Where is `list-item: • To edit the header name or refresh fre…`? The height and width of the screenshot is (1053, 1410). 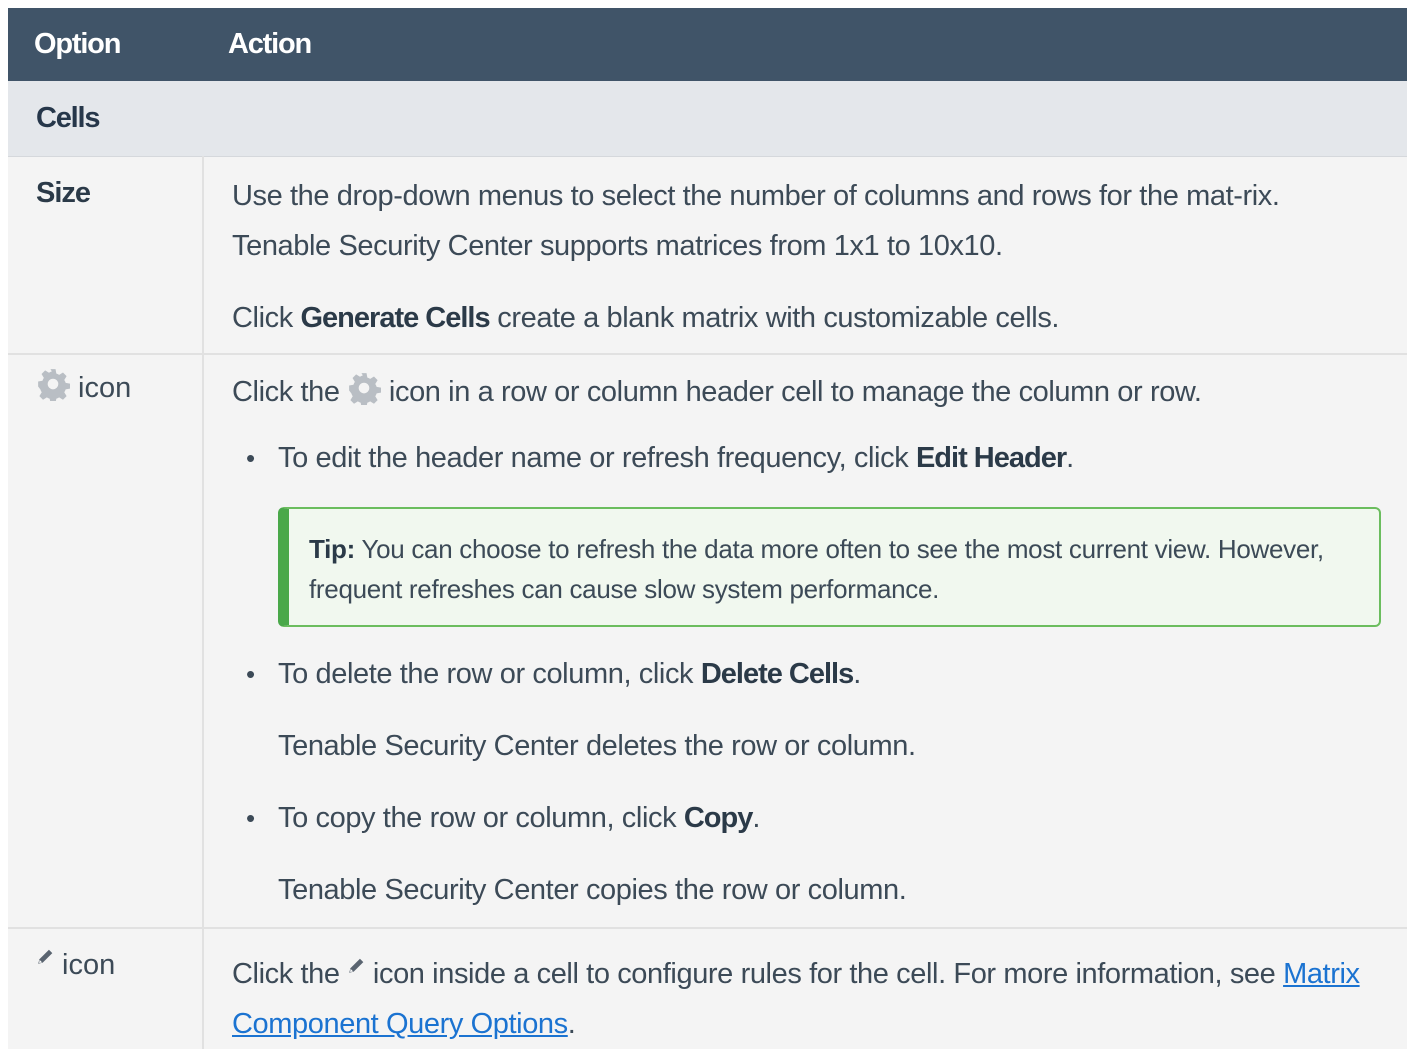
list-item: • To edit the header name or refresh fre… is located at coordinates (813, 530).